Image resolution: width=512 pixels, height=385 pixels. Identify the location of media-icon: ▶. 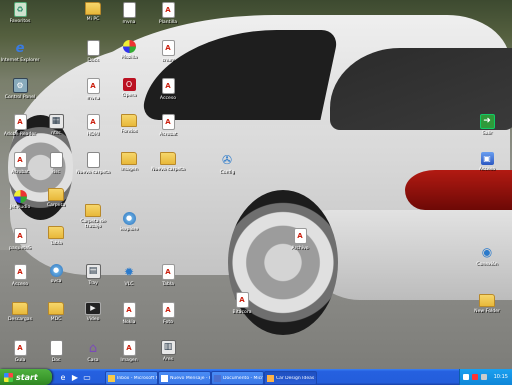
(75, 377).